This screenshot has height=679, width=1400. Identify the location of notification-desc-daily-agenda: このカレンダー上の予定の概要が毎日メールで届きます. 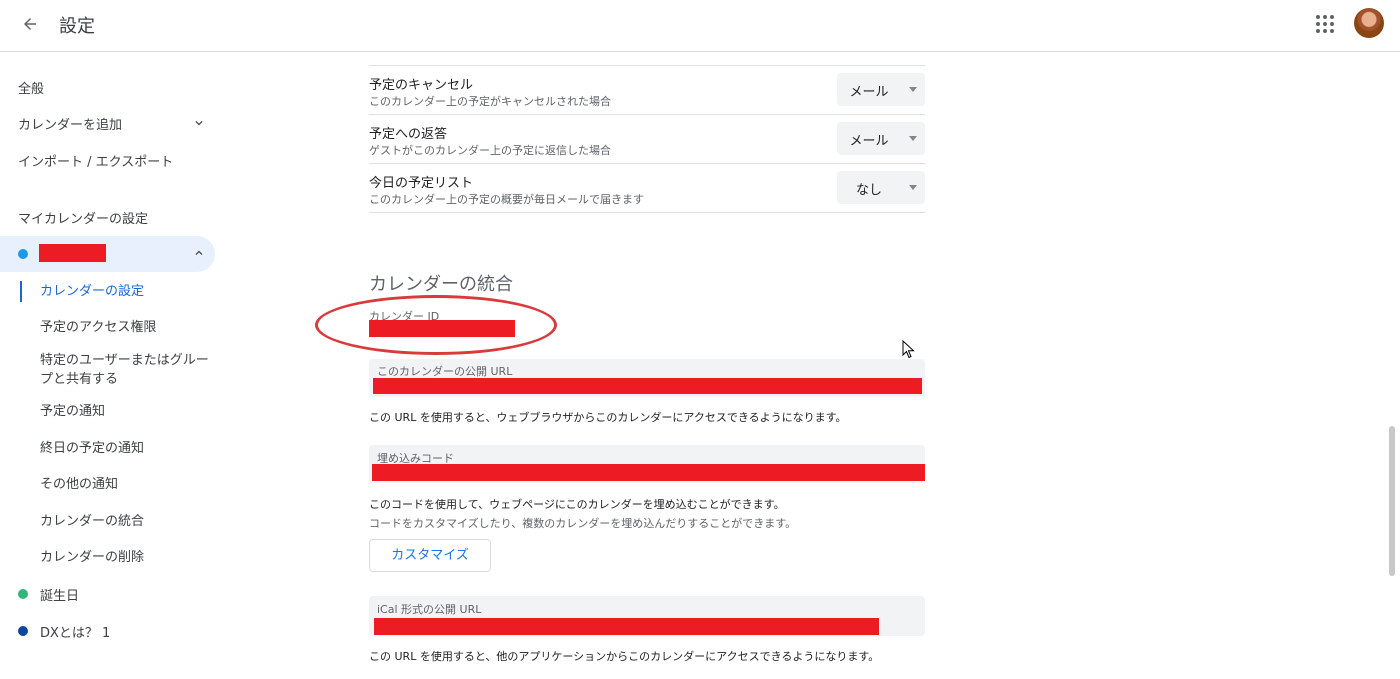
(506, 199).